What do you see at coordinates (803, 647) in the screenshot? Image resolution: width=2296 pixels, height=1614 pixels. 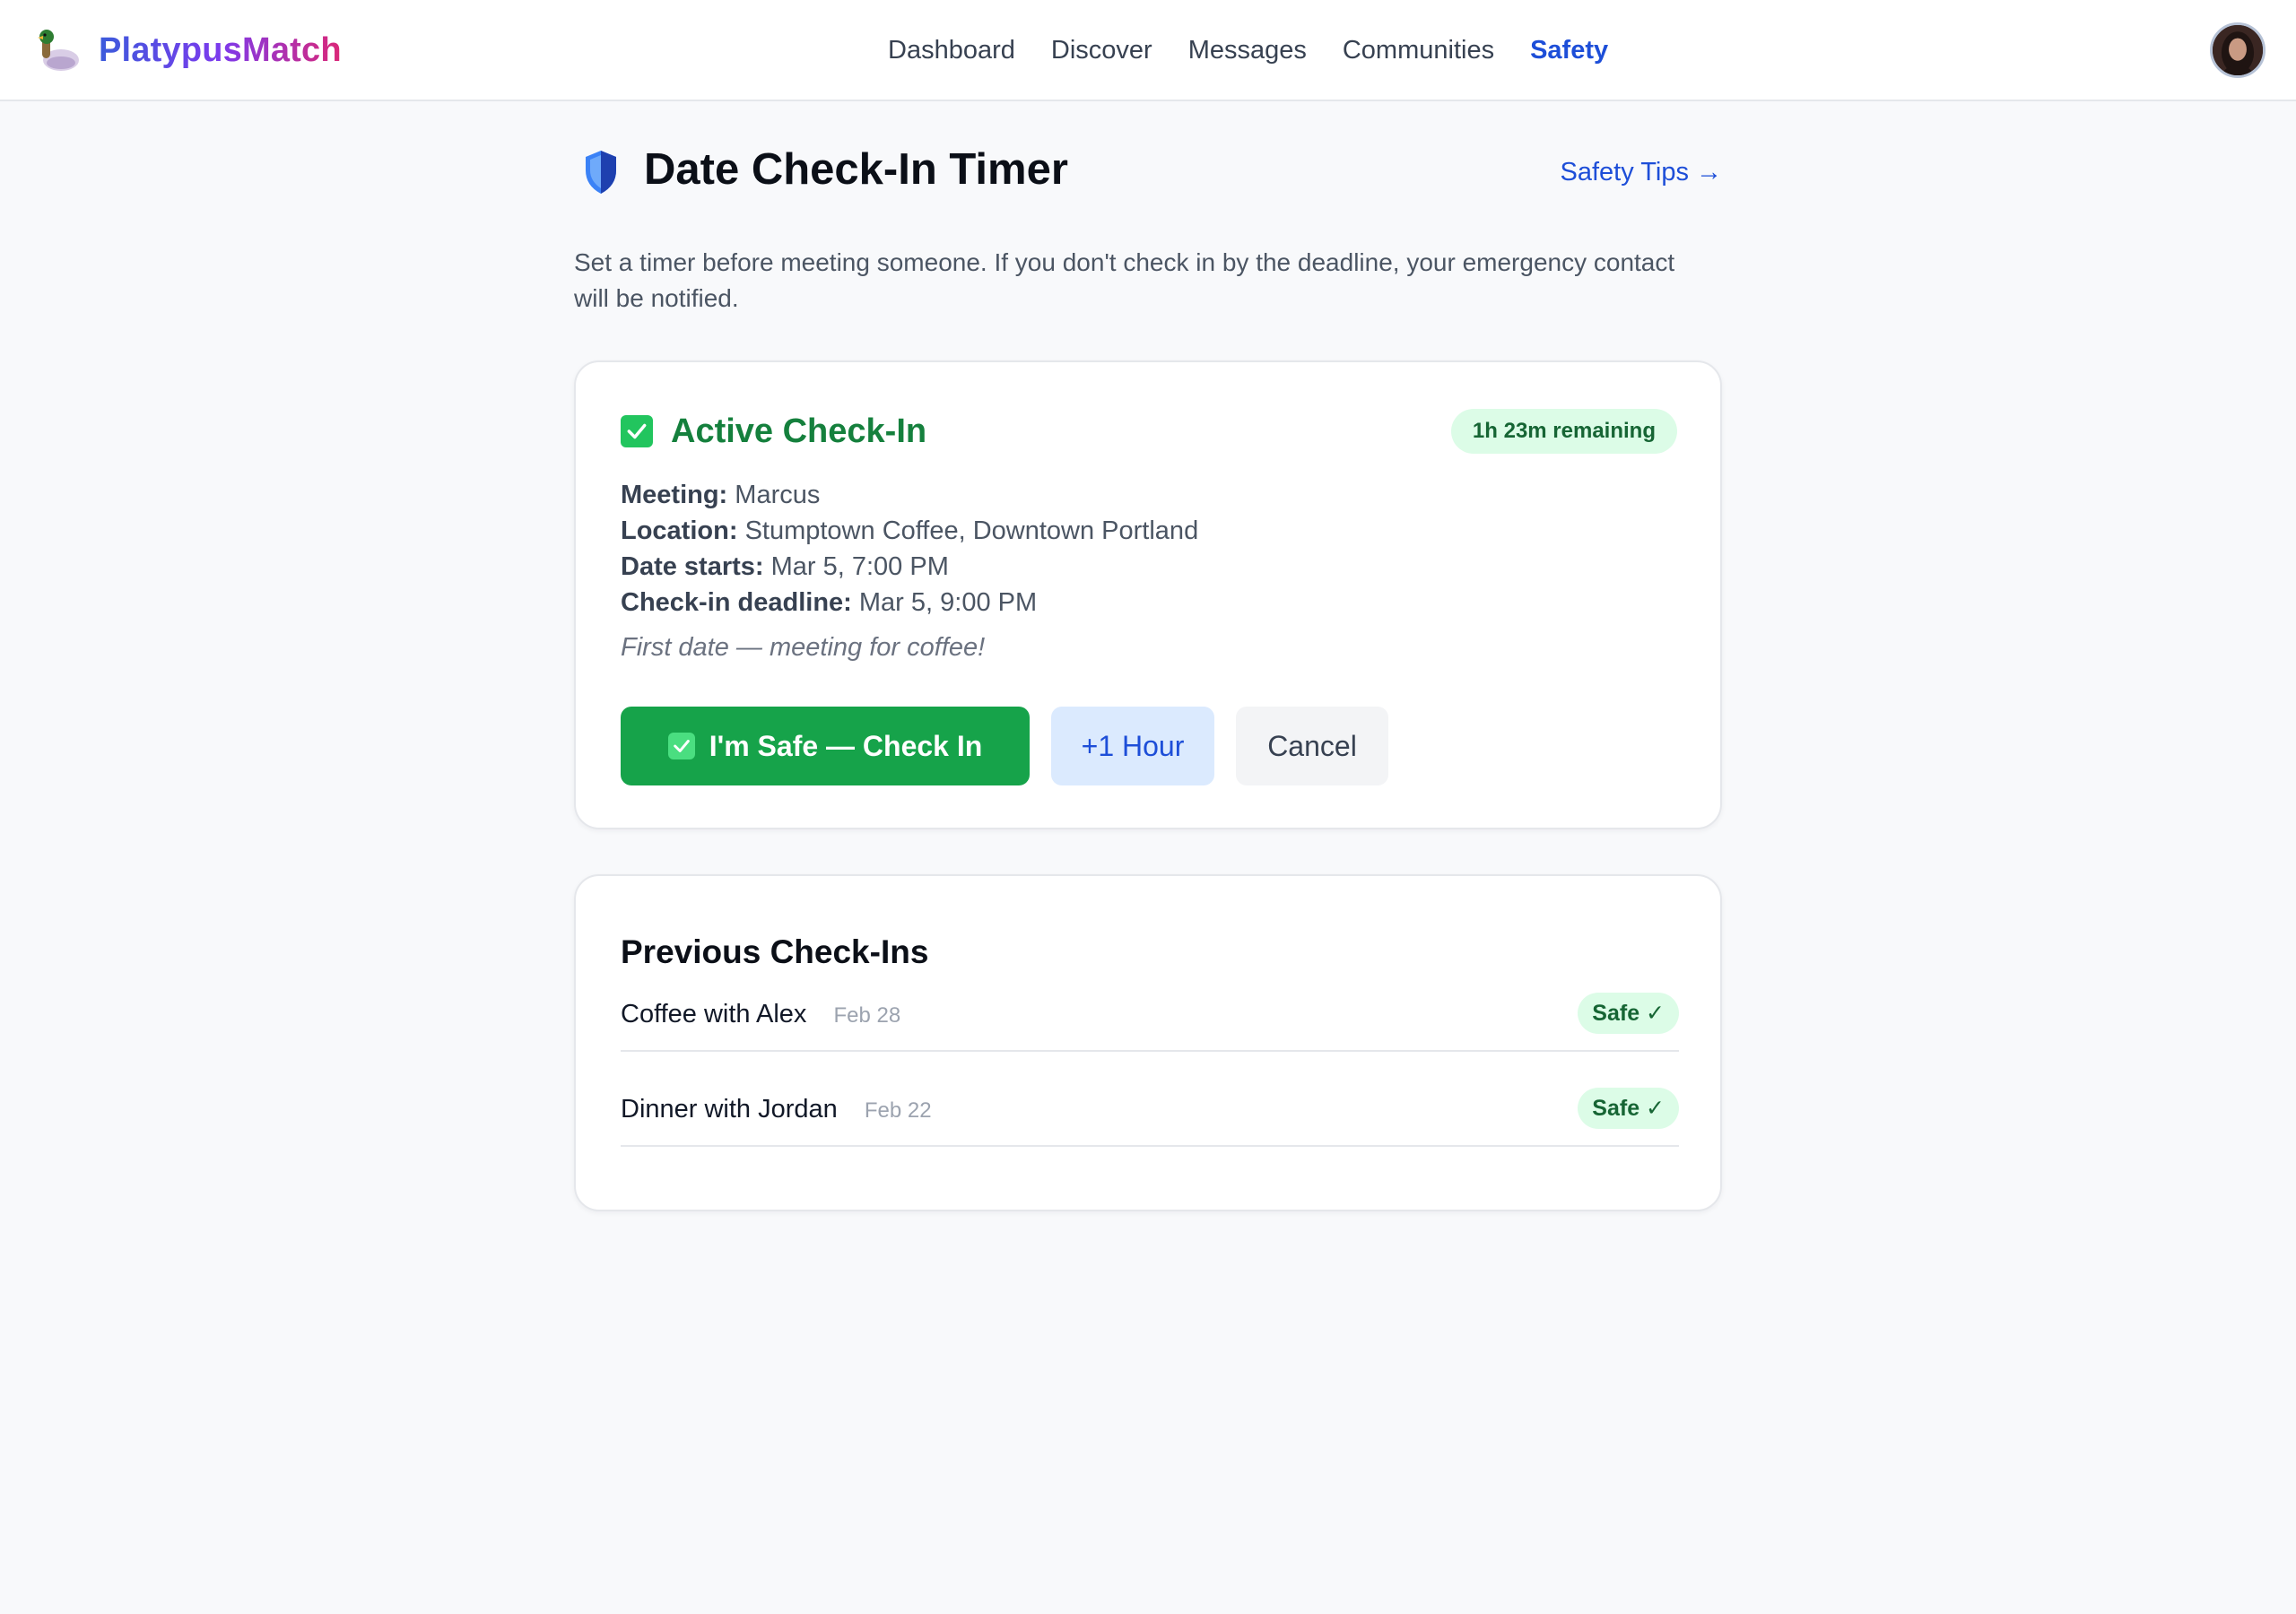 I see `checkin-note: First date — meeting for coffee!` at bounding box center [803, 647].